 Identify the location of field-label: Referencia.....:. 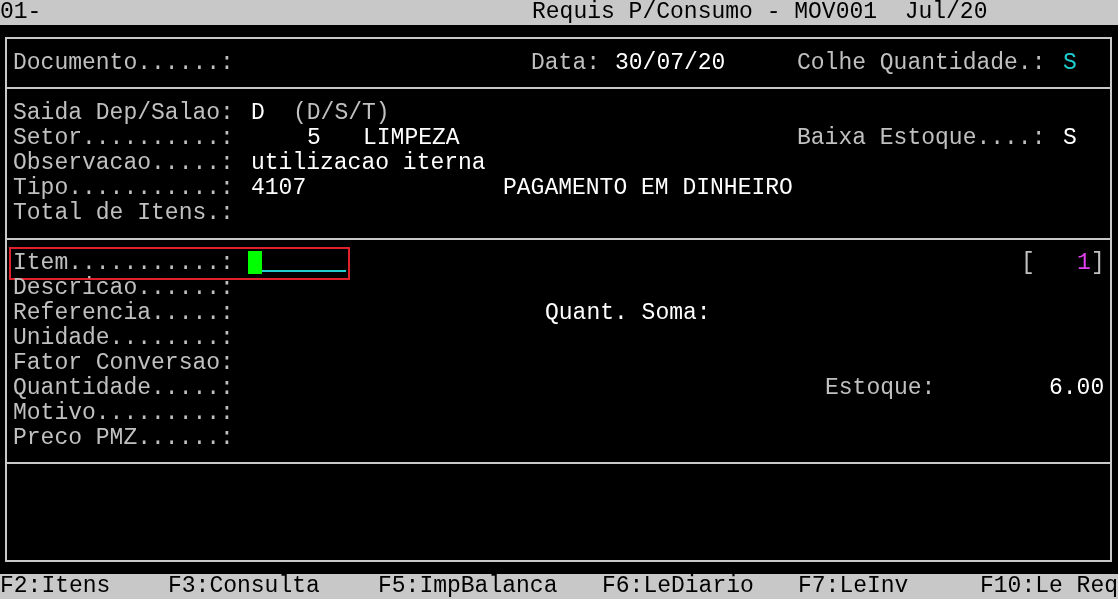
(123, 313).